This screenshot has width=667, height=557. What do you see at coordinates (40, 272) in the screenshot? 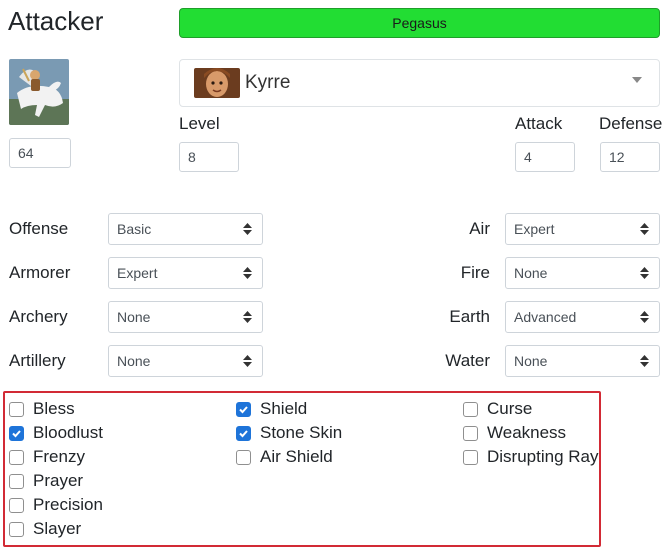
I see `skill-label-armorer: Armorer` at bounding box center [40, 272].